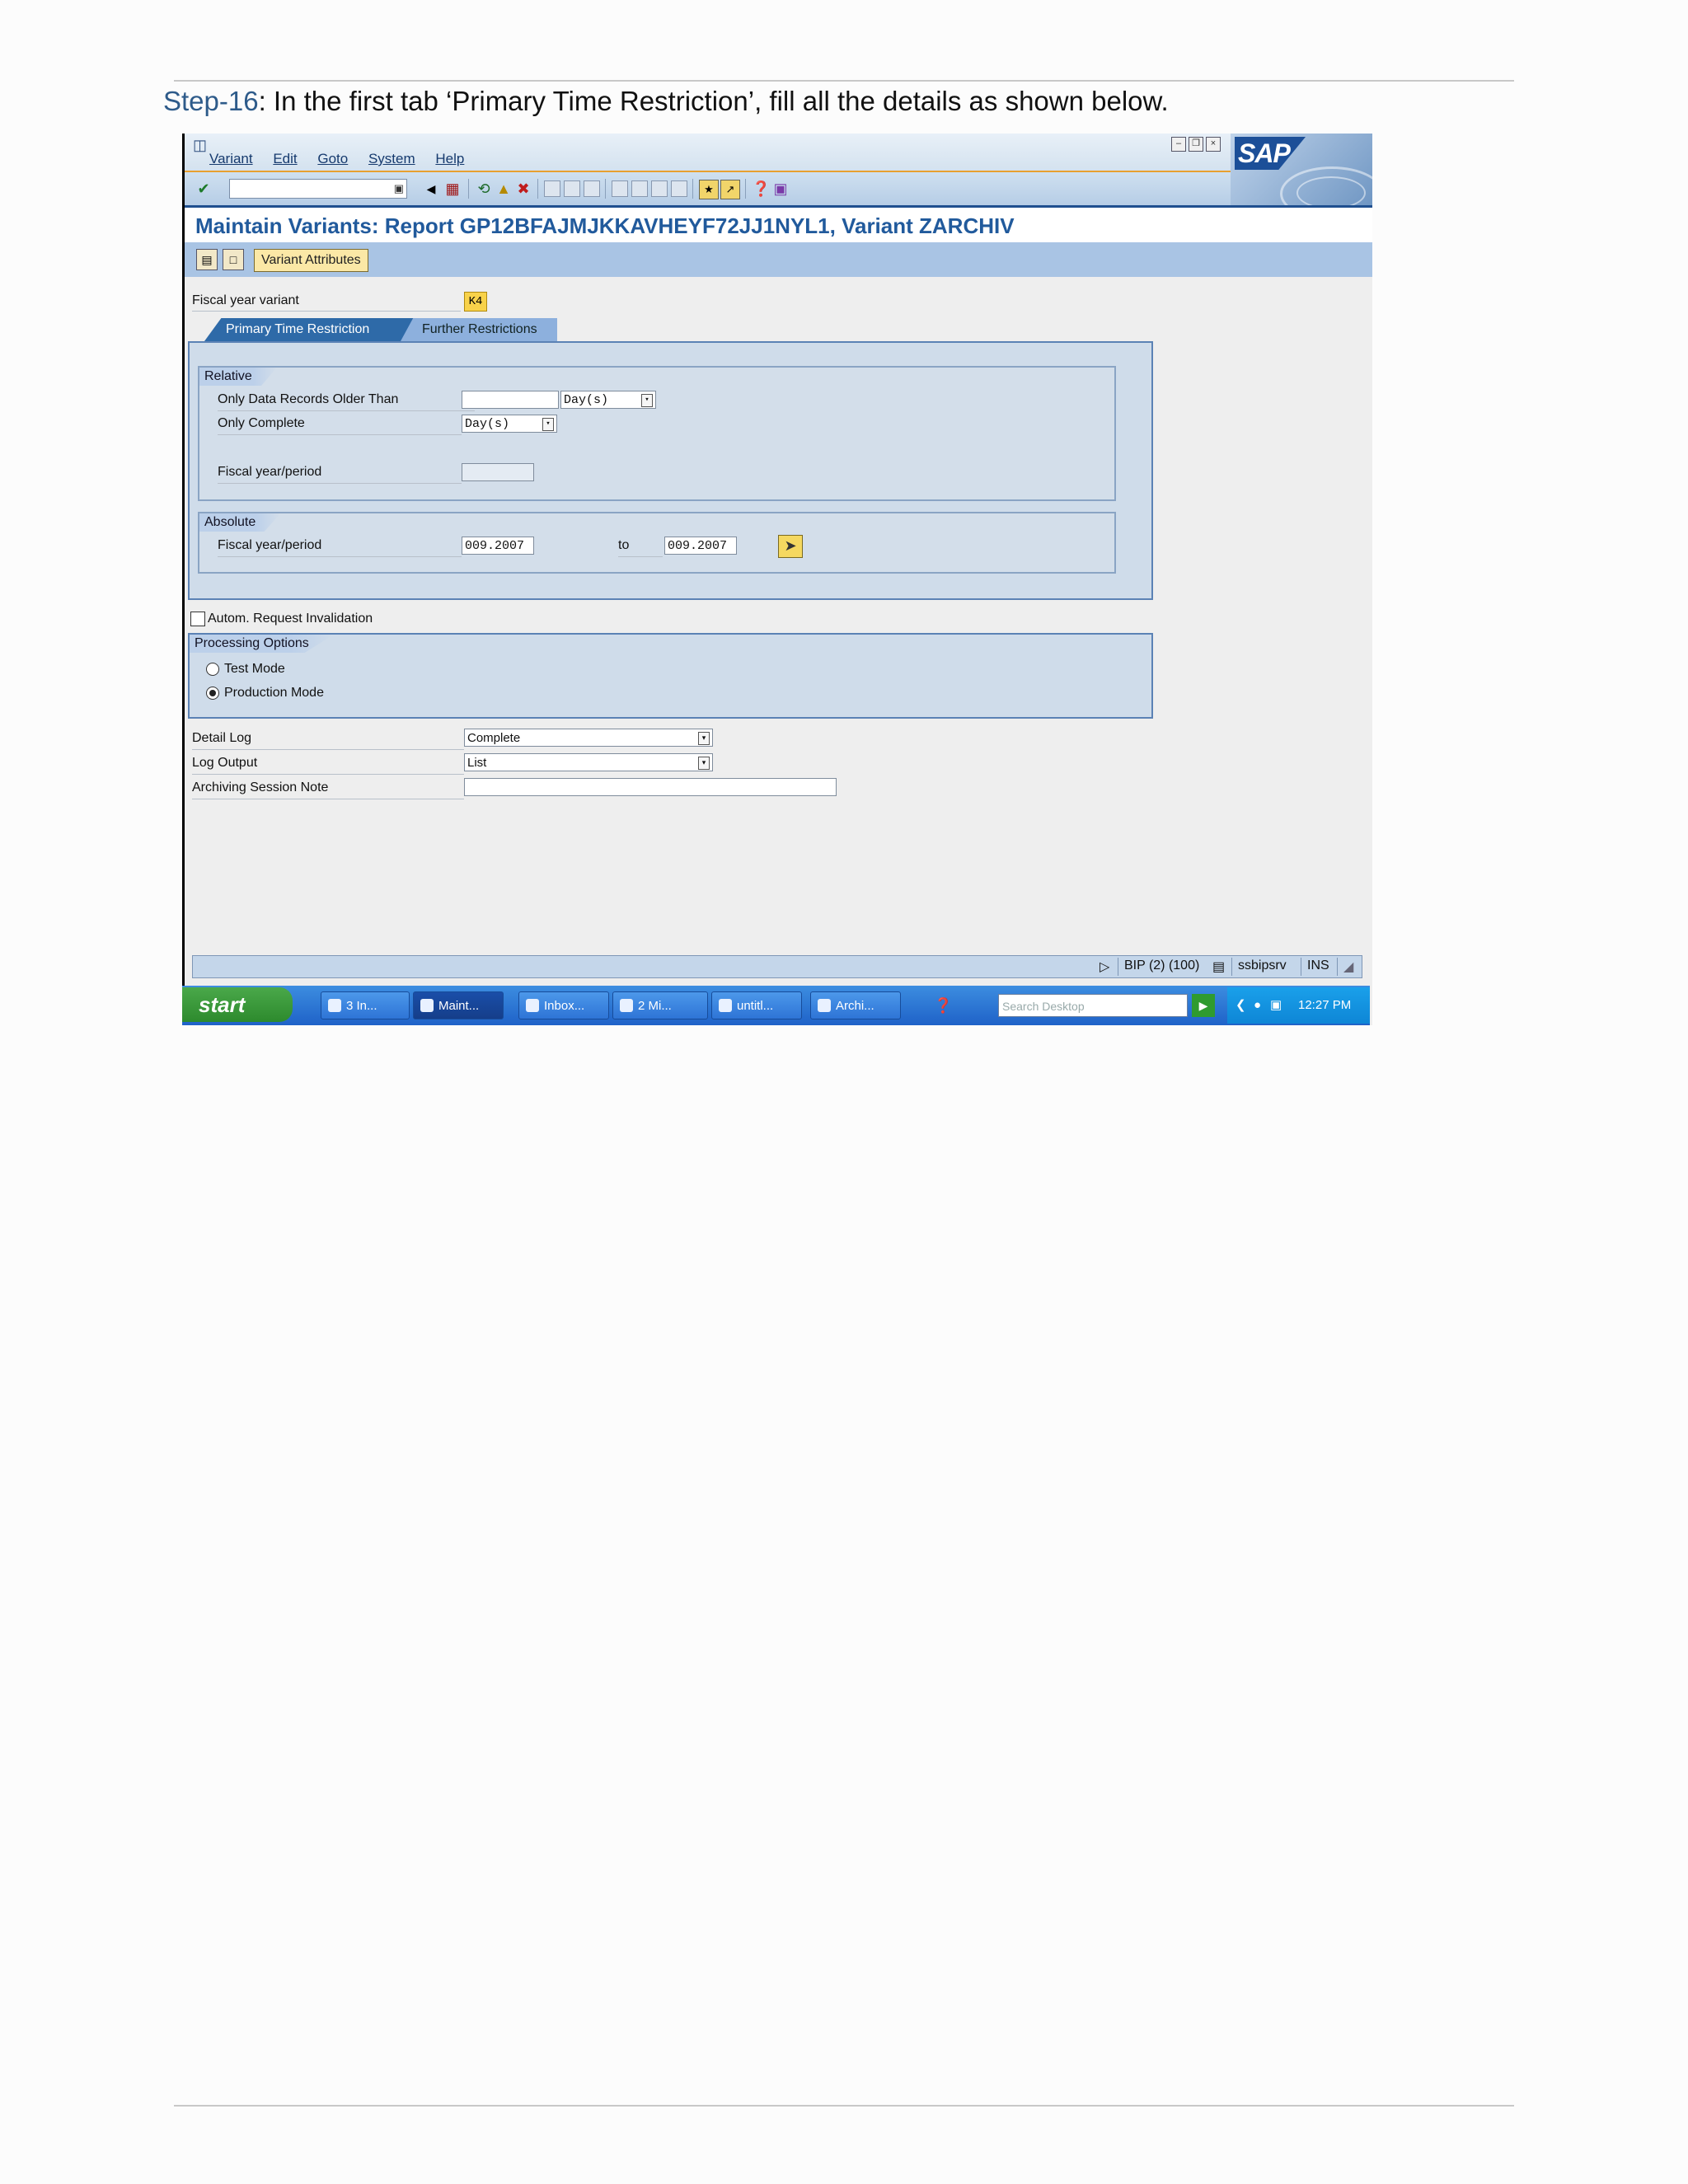 The height and width of the screenshot is (2184, 1688). Describe the element at coordinates (237, 1004) in the screenshot. I see `start-button: start` at that location.